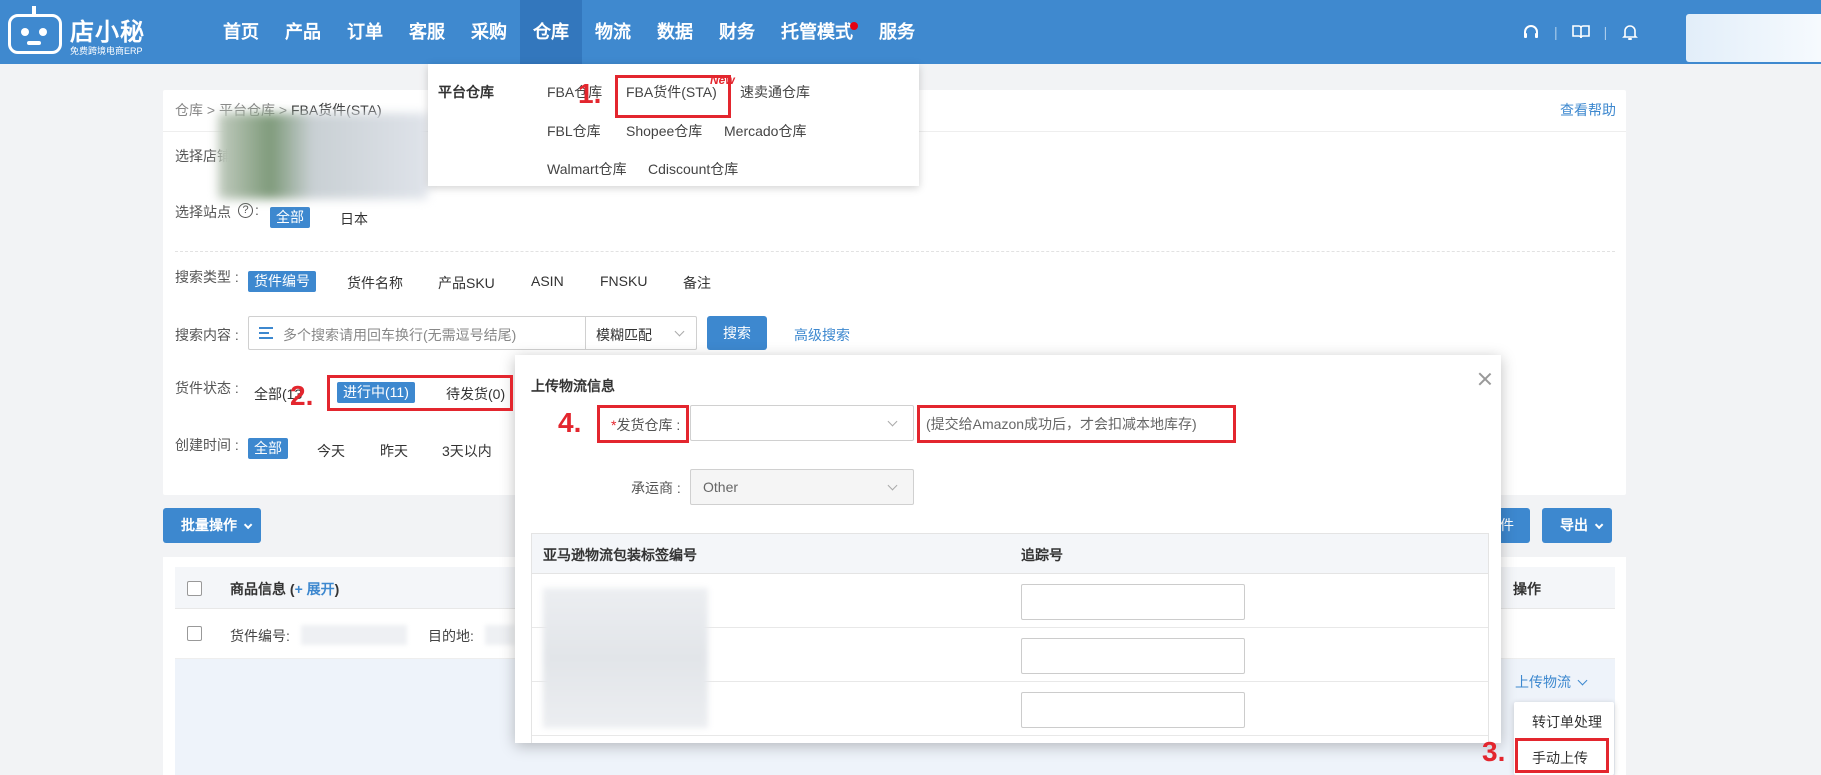 The width and height of the screenshot is (1821, 775). I want to click on menu-manual-upload: 手动上传, so click(1560, 758).